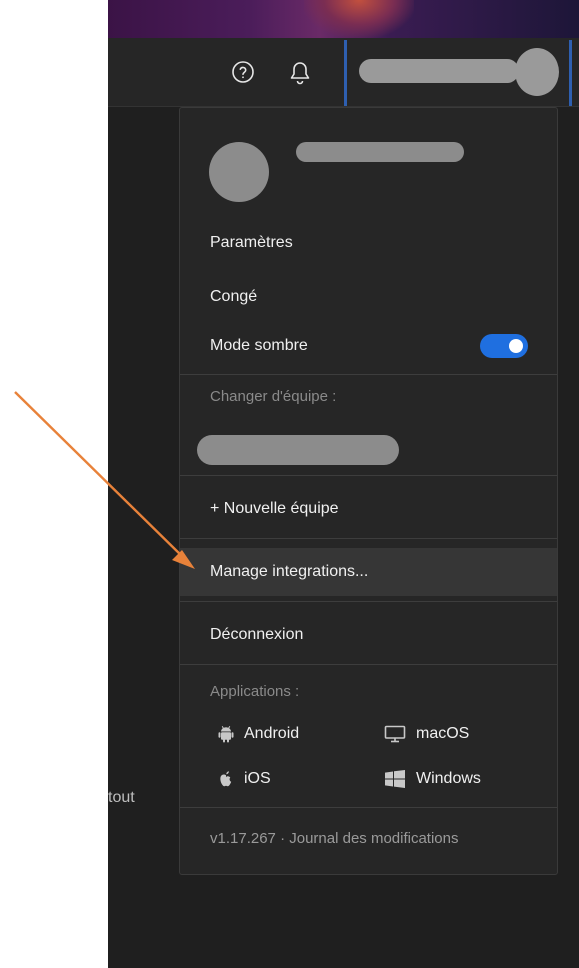  What do you see at coordinates (226, 779) in the screenshot?
I see `apple-icon` at bounding box center [226, 779].